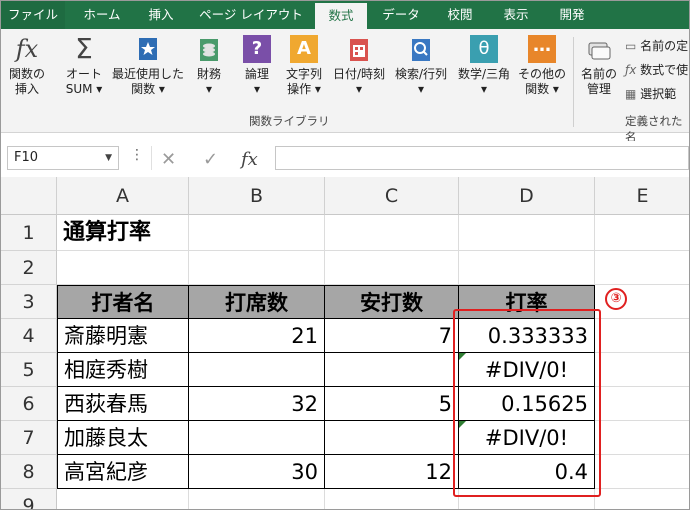  What do you see at coordinates (616, 299) in the screenshot?
I see `step-marker: ③` at bounding box center [616, 299].